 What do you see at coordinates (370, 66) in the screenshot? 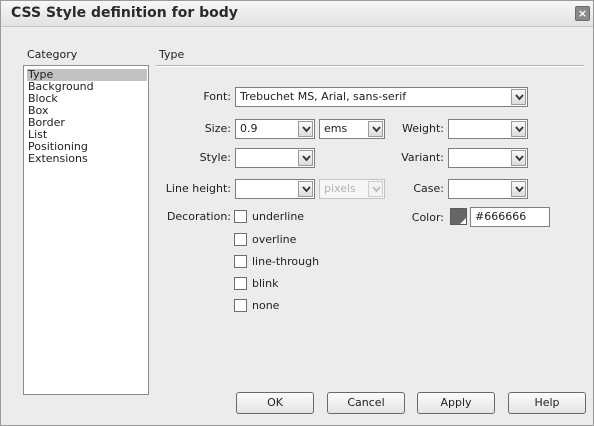
I see `heading-divider` at bounding box center [370, 66].